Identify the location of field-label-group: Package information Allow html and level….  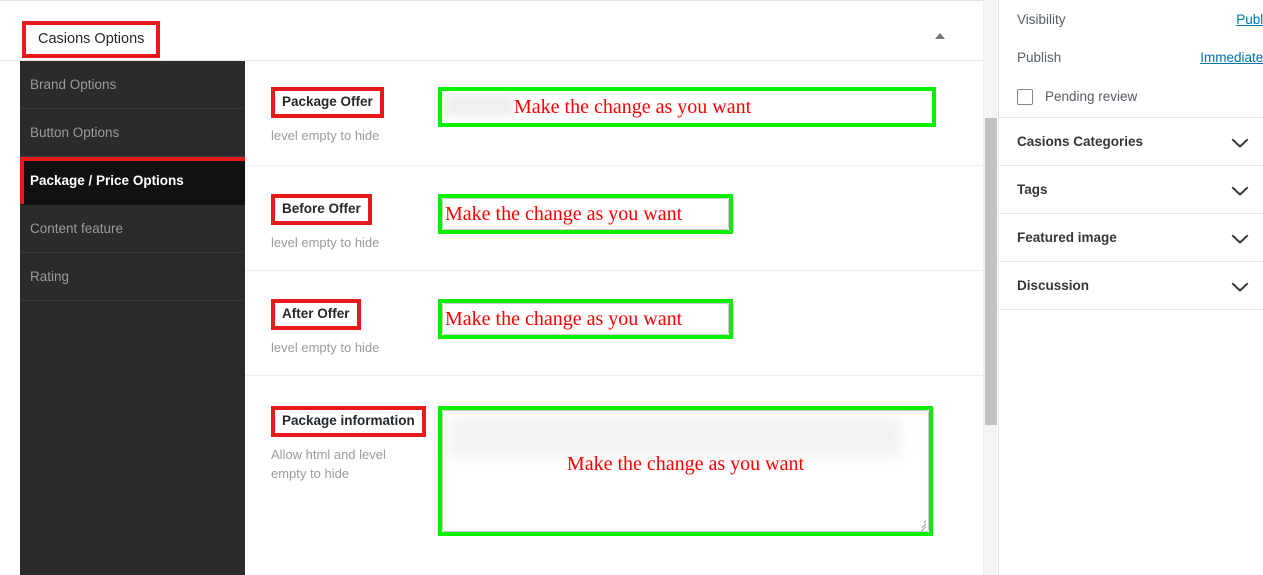
(341, 445).